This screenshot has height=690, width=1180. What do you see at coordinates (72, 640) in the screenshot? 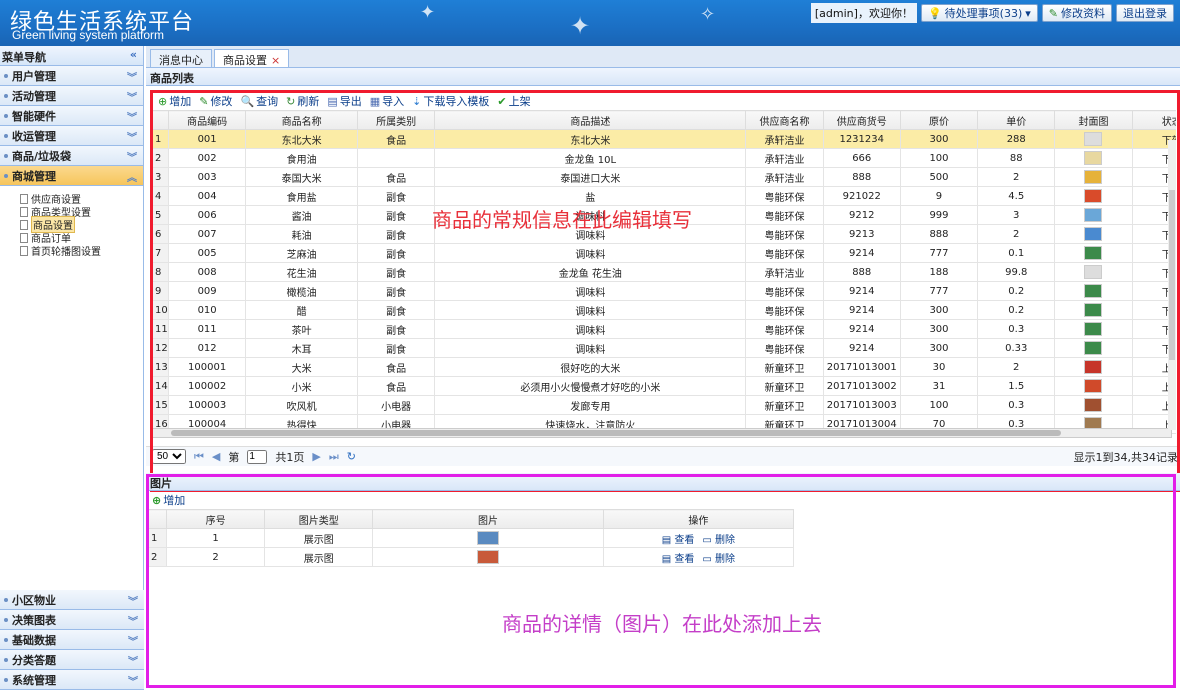
I see `sidebar-menu-item: 基础数据 ︾` at bounding box center [72, 640].